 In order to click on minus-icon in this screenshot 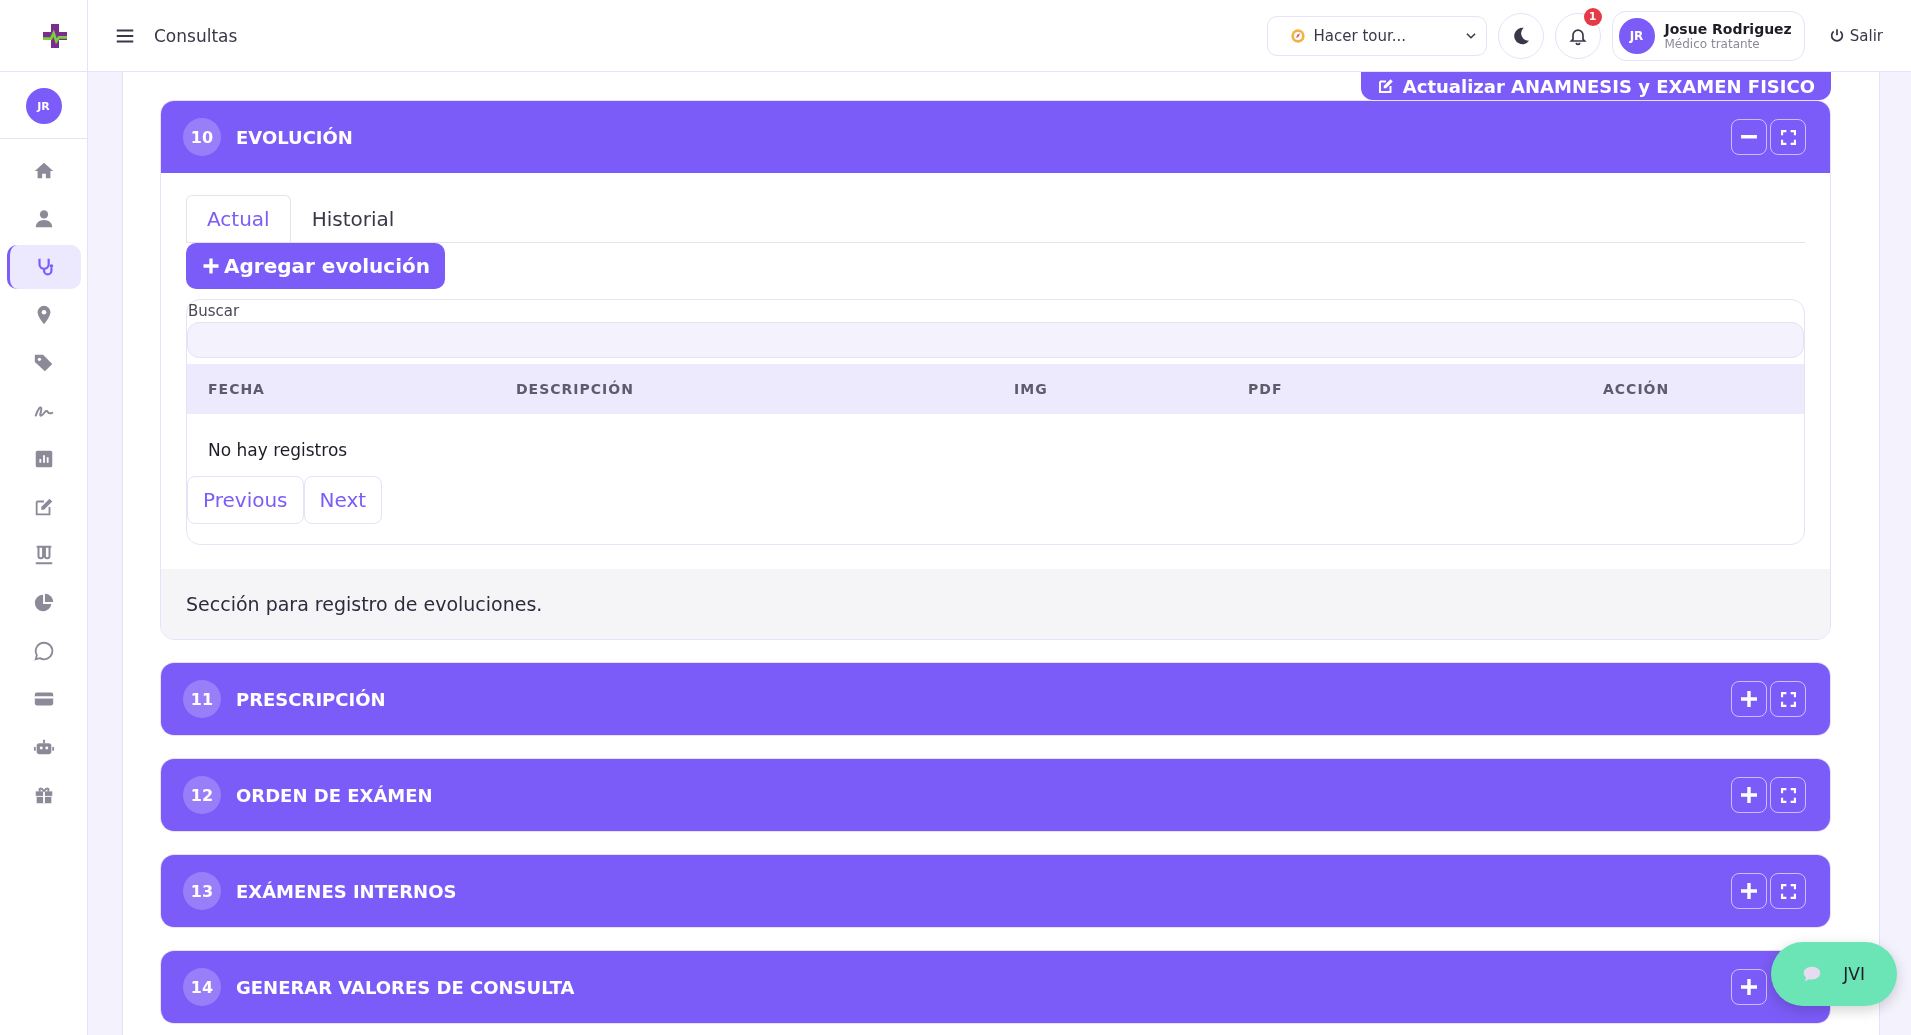, I will do `click(1749, 137)`.